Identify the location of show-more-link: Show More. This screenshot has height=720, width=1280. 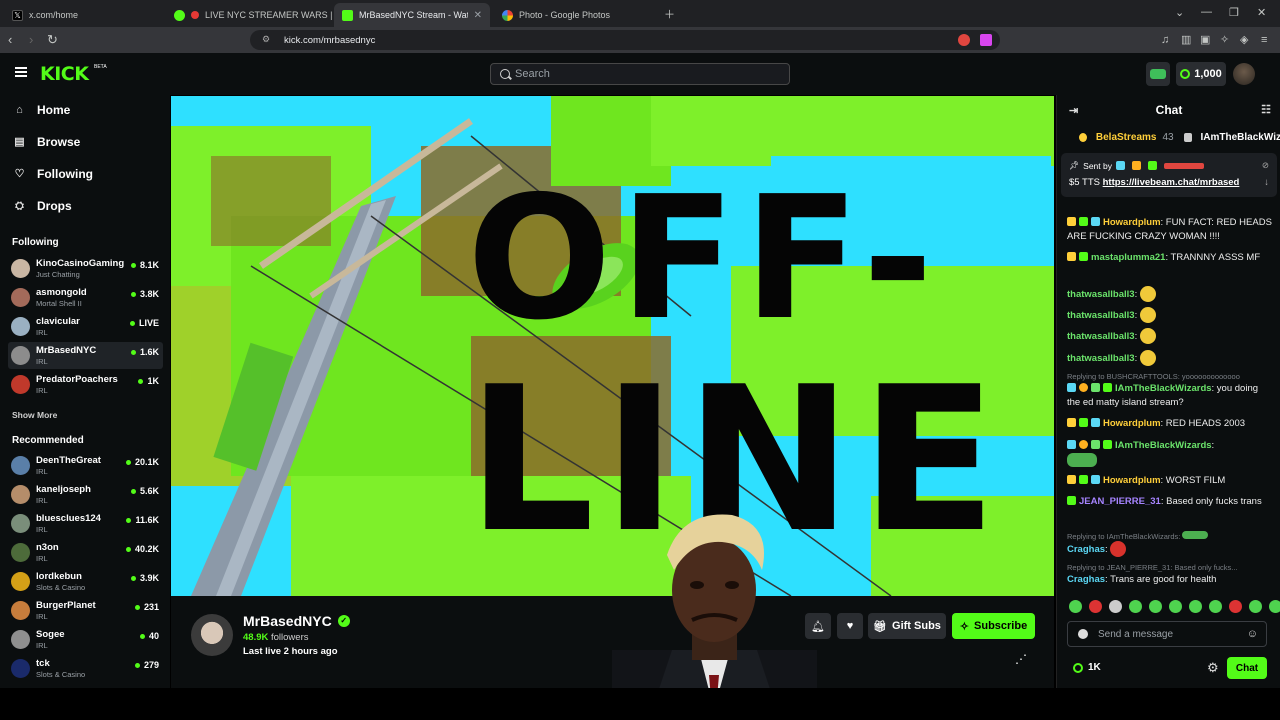
(34, 415).